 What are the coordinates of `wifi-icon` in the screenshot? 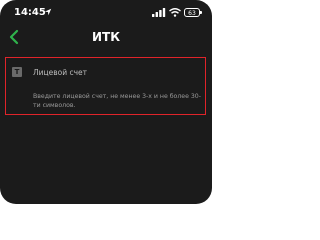 It's located at (175, 12).